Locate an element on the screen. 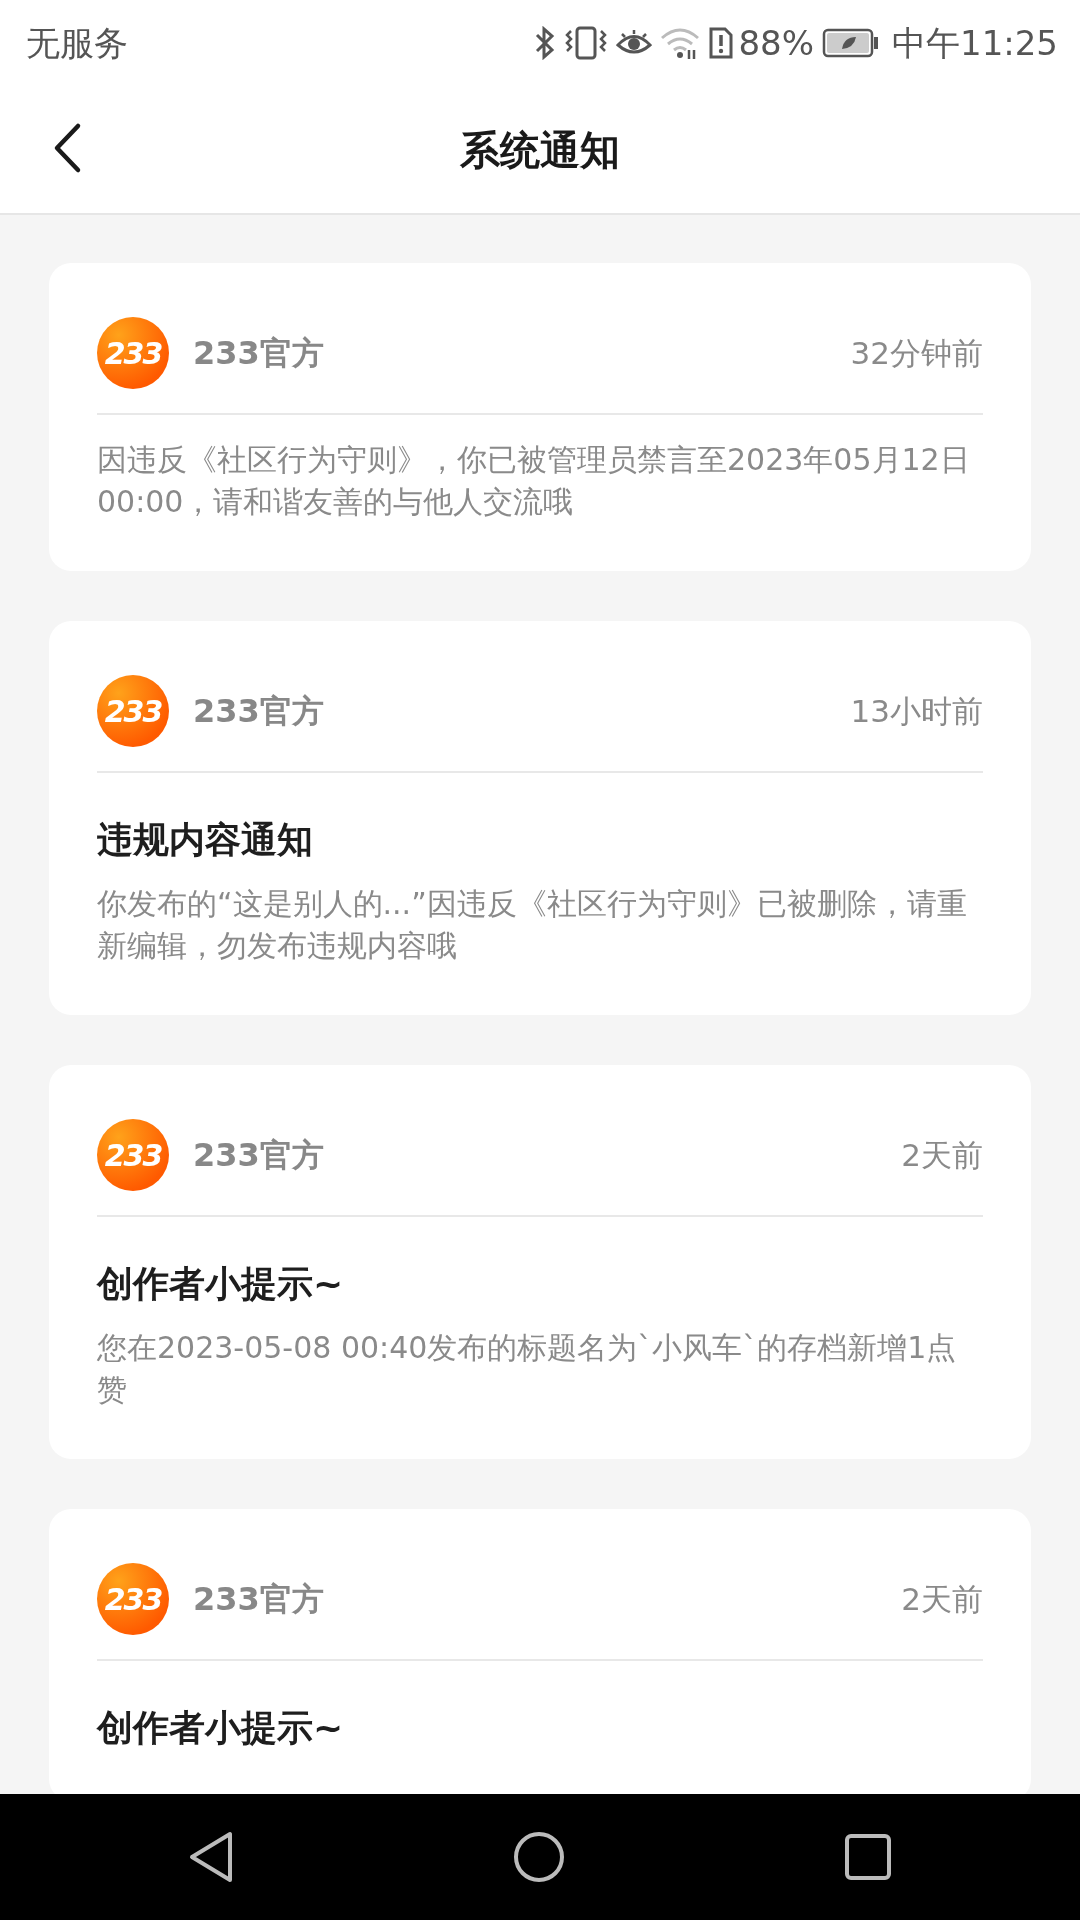 This screenshot has height=1920, width=1080. bluetooth-icon is located at coordinates (545, 43).